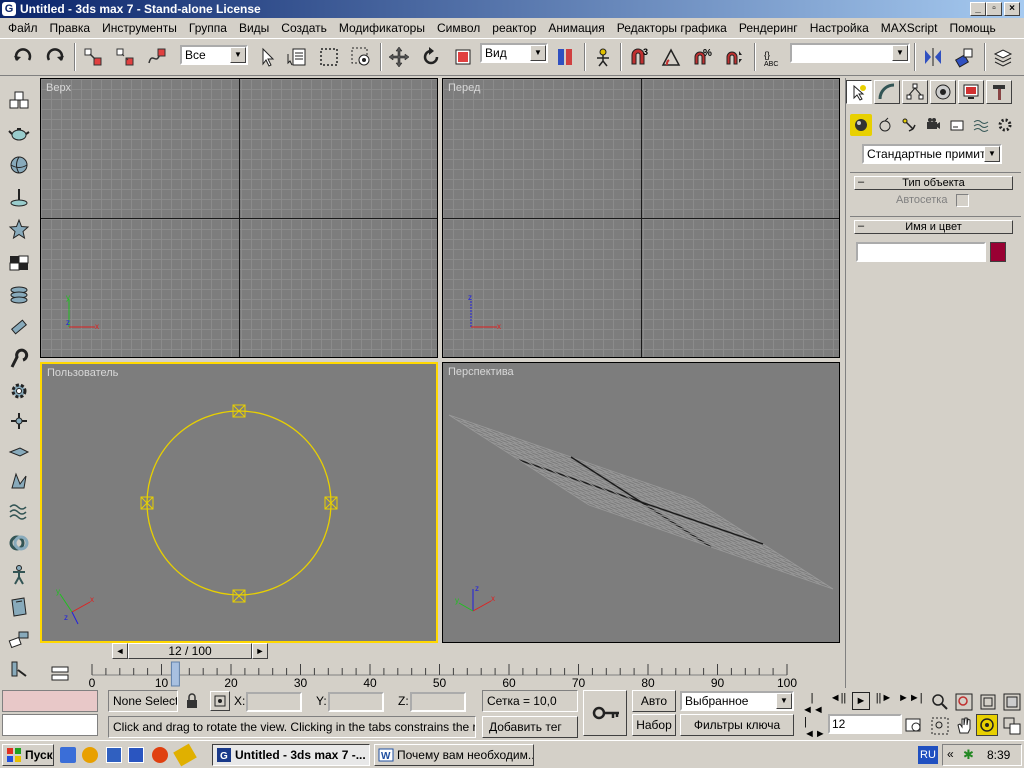  I want to click on menu-edit: Правка, so click(70, 28).